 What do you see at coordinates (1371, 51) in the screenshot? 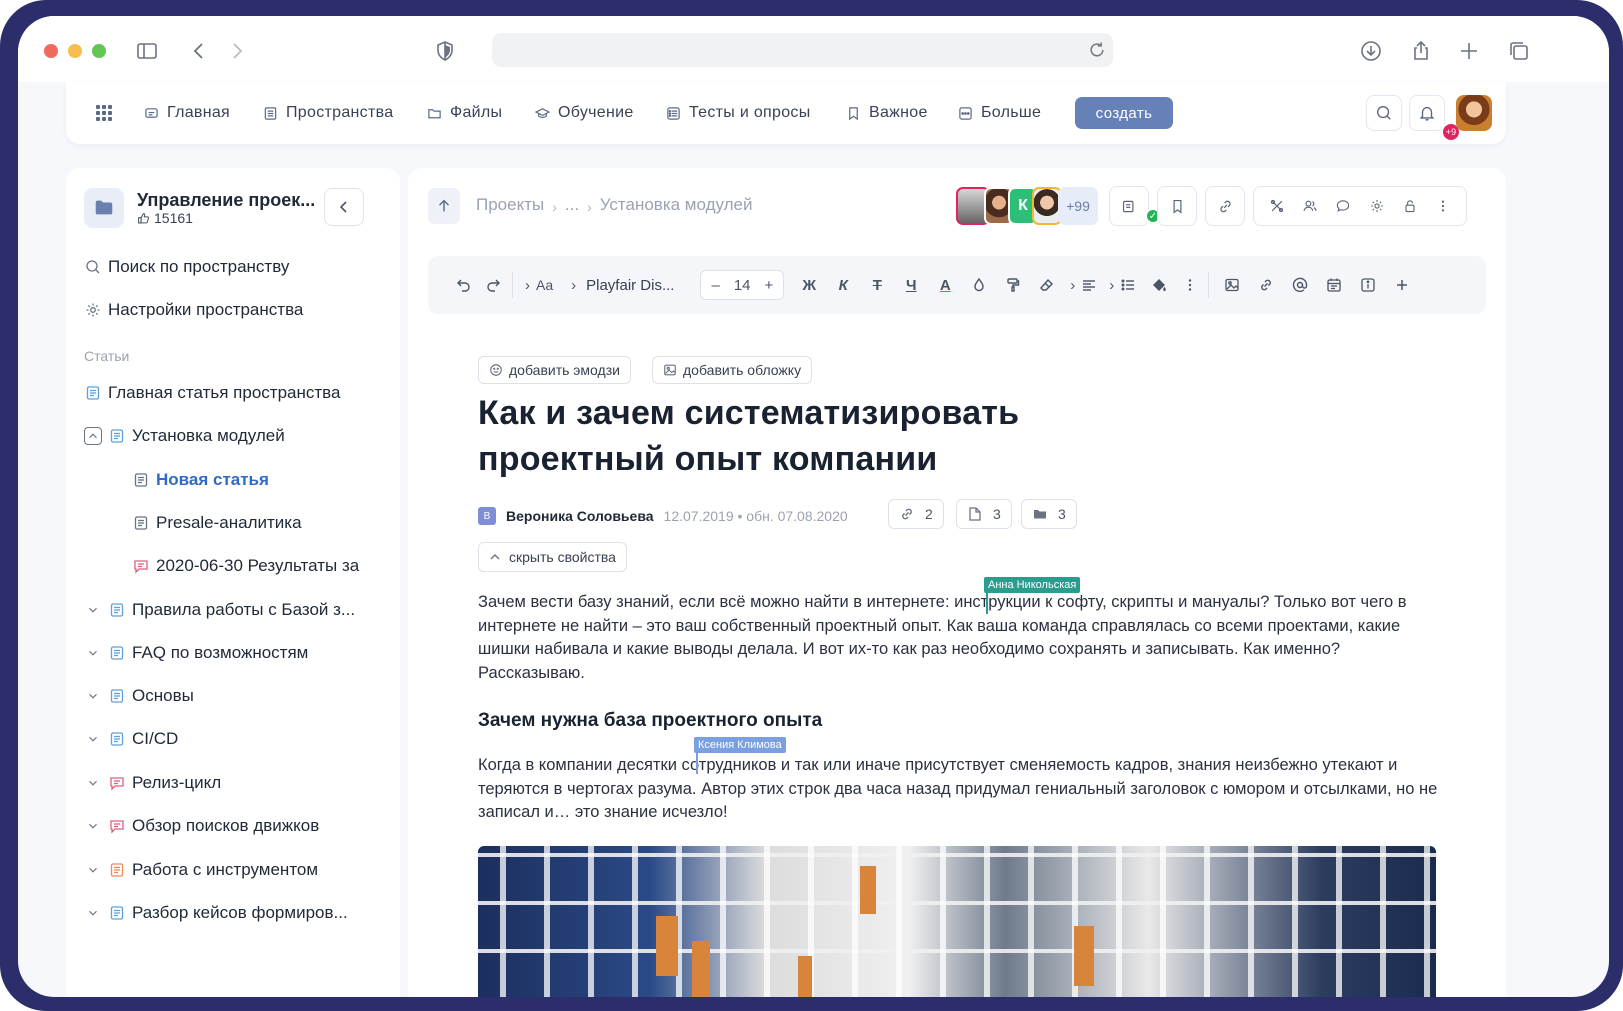
I see `download-icon` at bounding box center [1371, 51].